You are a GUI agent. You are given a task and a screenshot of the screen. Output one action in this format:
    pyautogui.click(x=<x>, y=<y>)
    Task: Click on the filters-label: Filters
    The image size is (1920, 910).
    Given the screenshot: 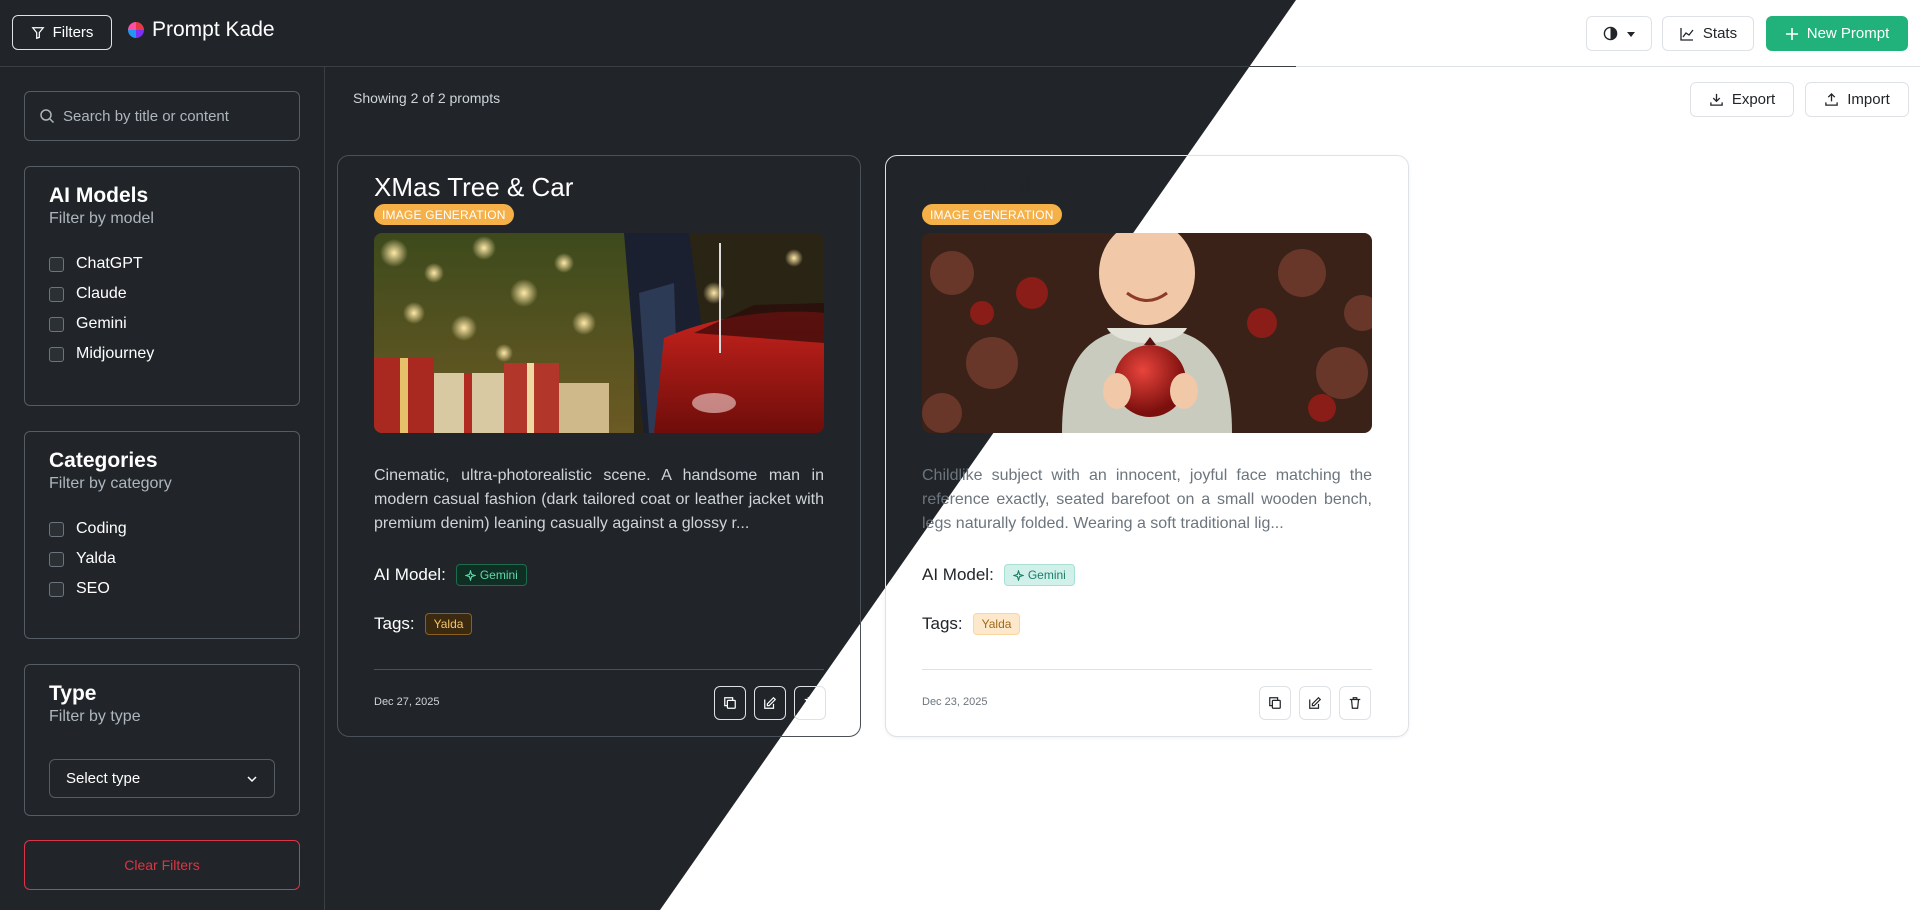 What is the action you would take?
    pyautogui.click(x=73, y=32)
    